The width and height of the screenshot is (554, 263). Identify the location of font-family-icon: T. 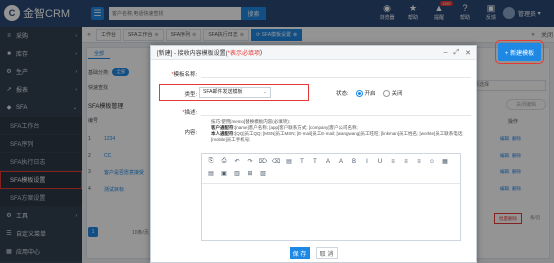
(302, 161).